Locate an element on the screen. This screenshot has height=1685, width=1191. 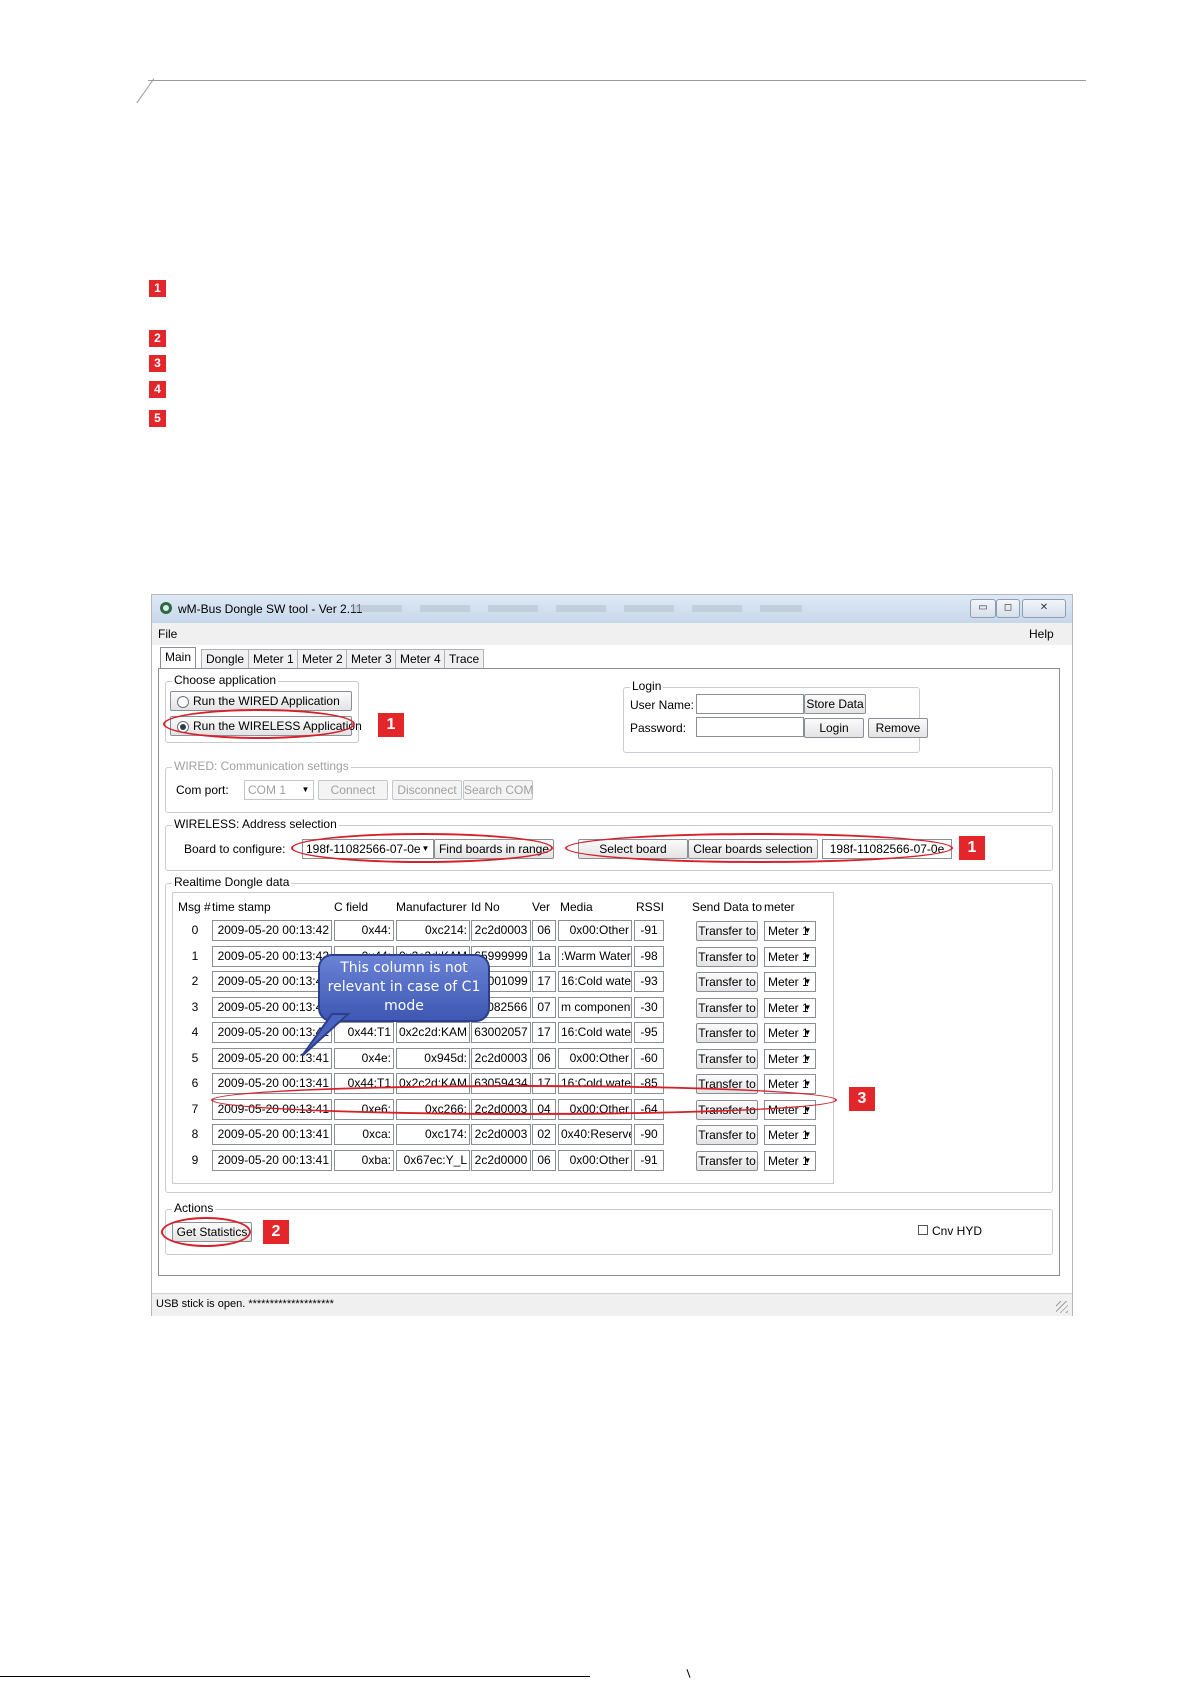
search-com-button: Search COM is located at coordinates (498, 790).